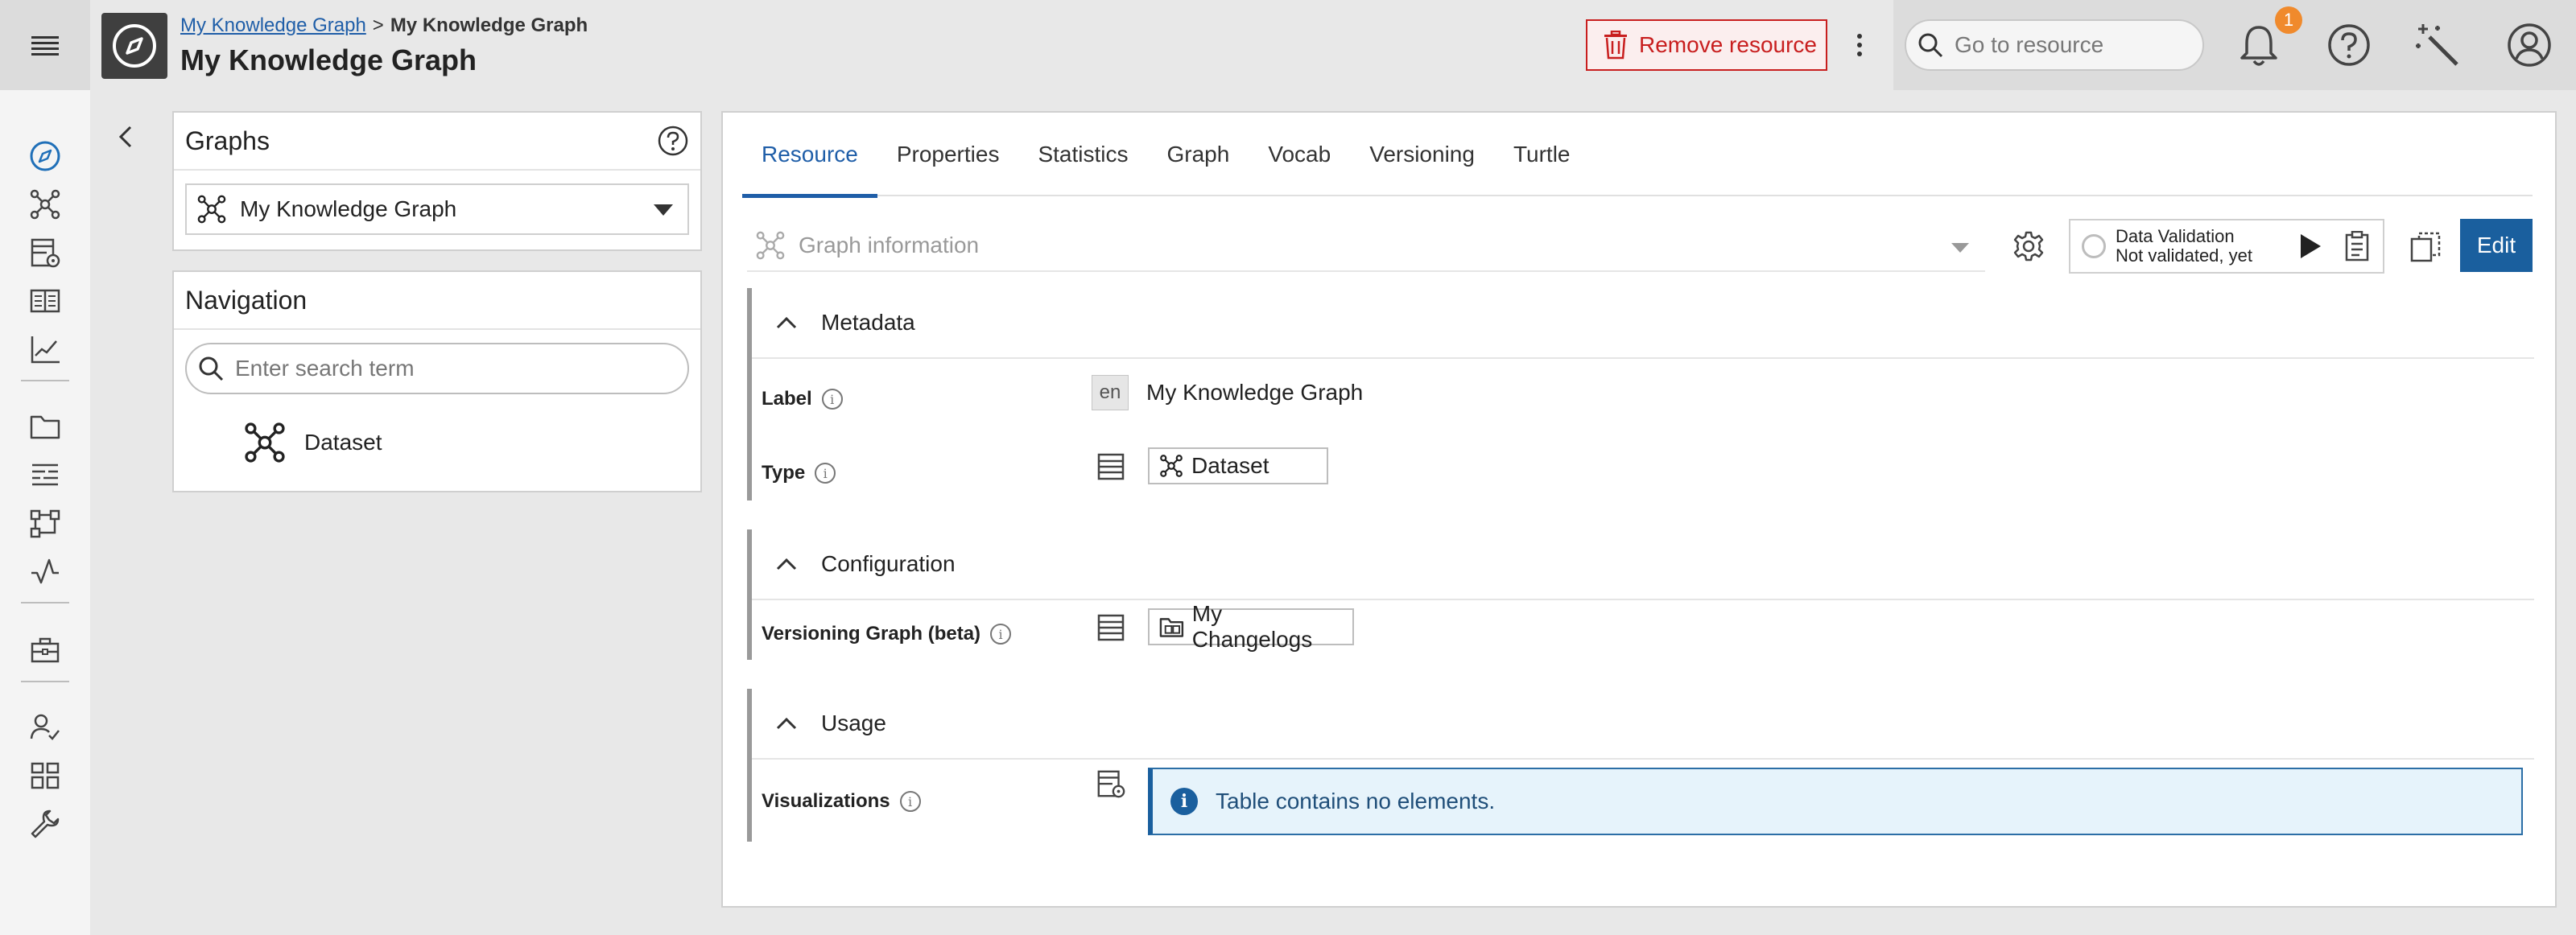  I want to click on graphs-panel-header: Graphs, so click(437, 142).